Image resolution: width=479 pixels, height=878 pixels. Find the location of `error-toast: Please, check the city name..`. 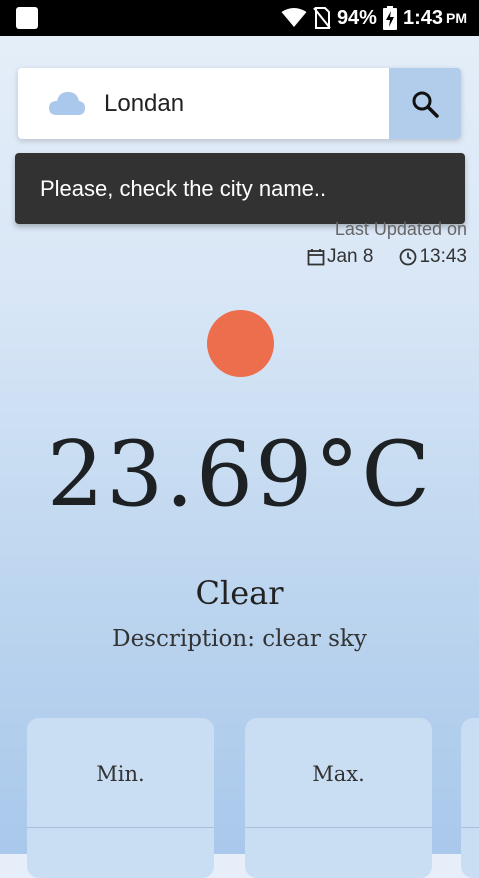

error-toast: Please, check the city name.. is located at coordinates (240, 188).